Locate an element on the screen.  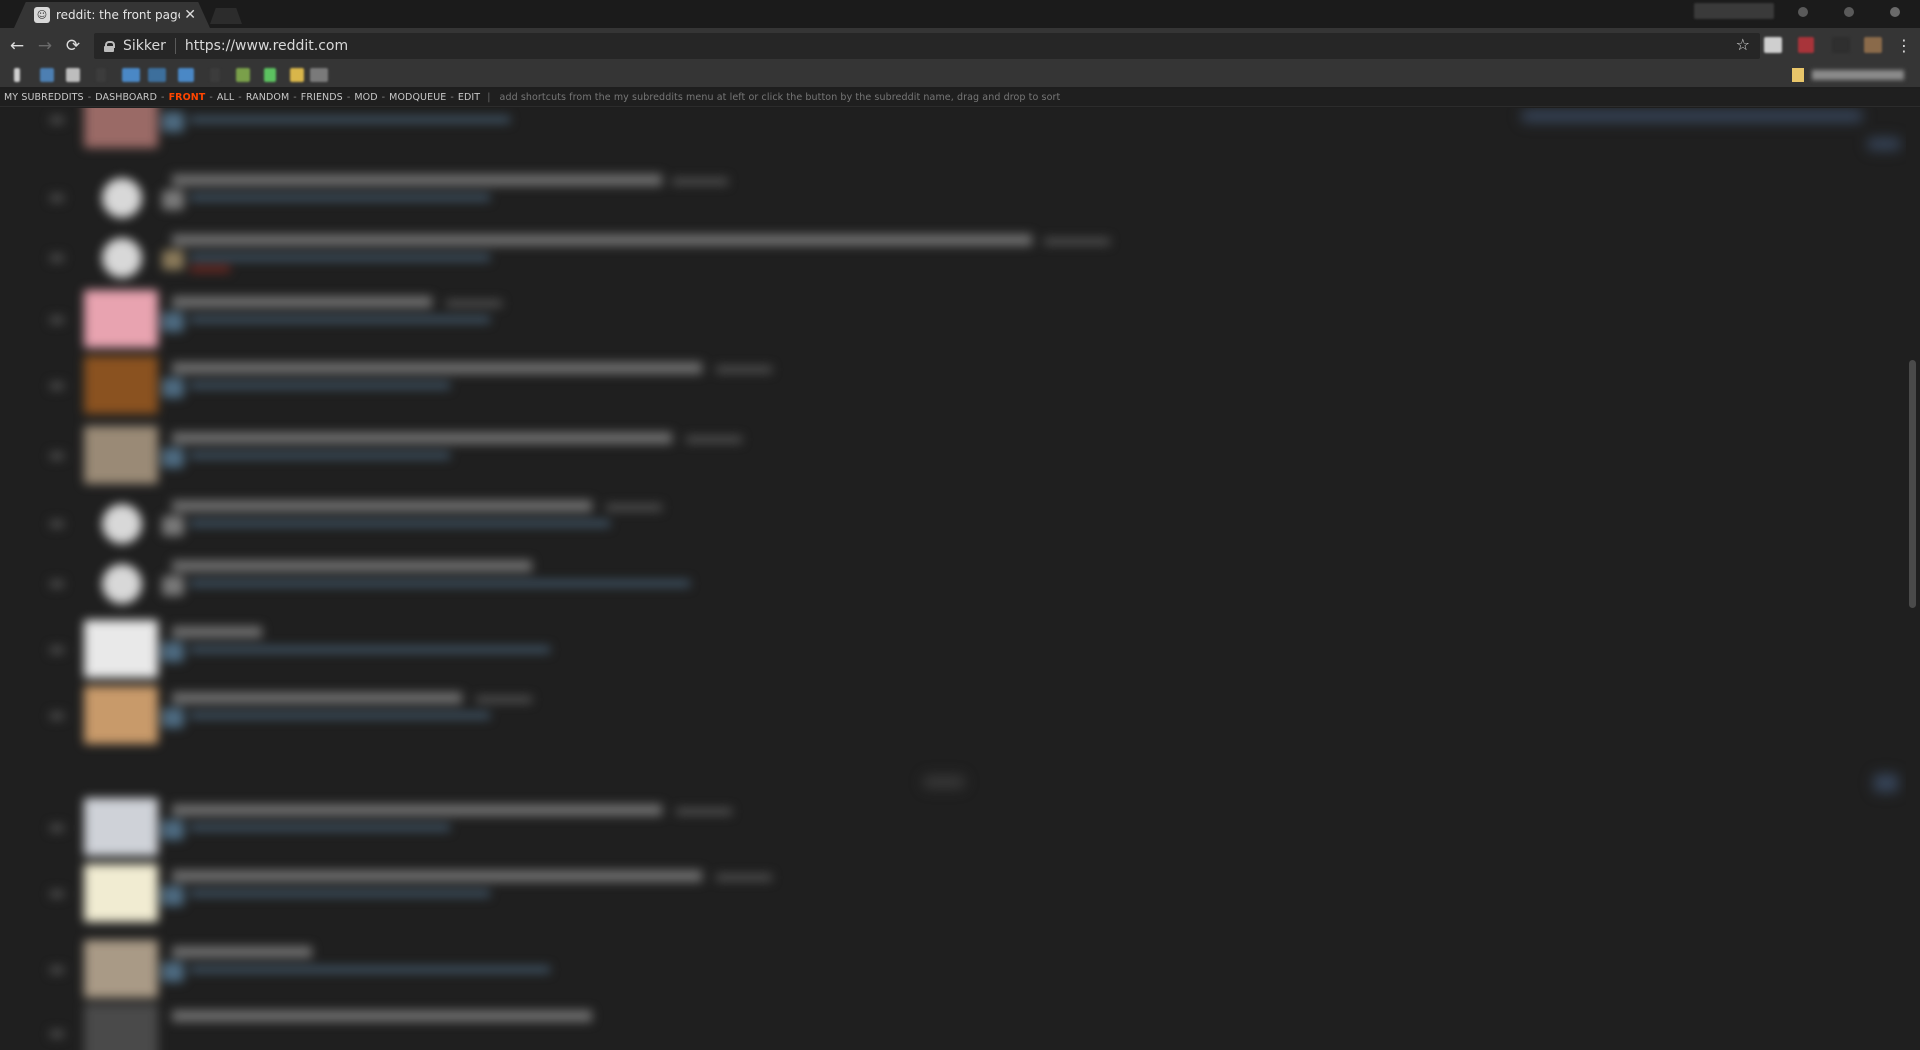
browser-tab-active: ☺ reddit: the front page of ✕ is located at coordinates (112, 15).